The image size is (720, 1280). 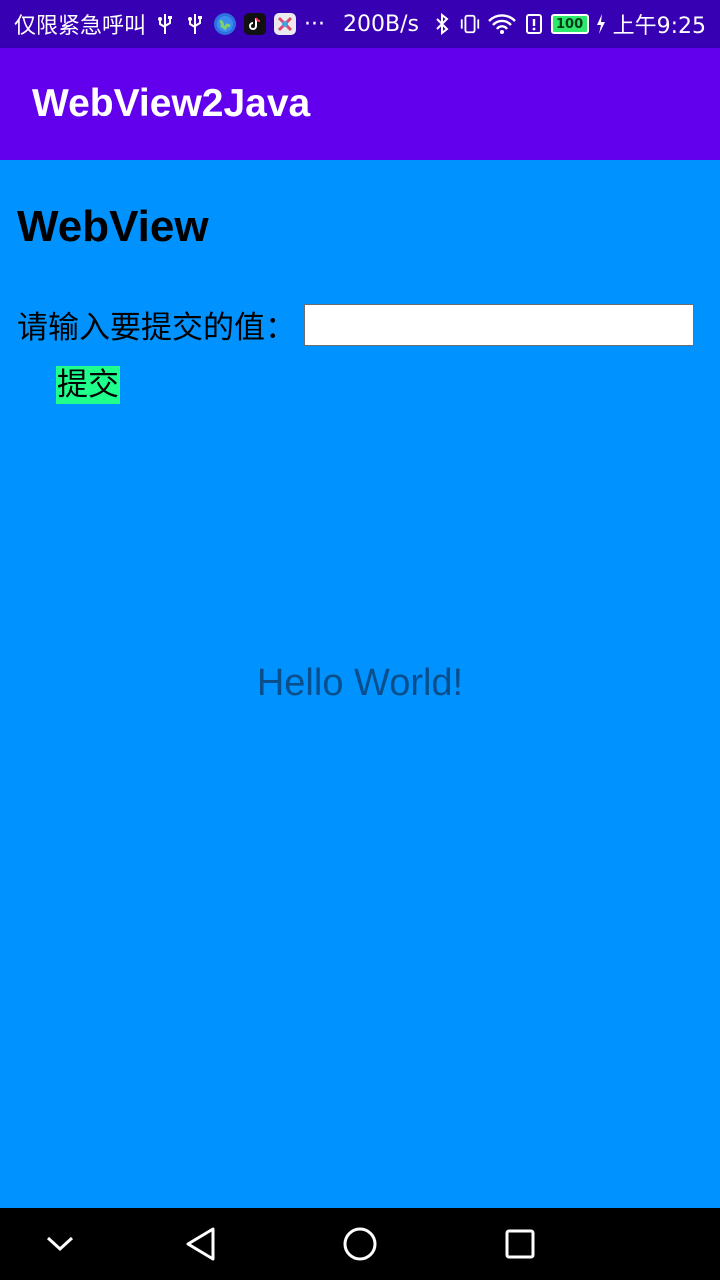 What do you see at coordinates (470, 24) in the screenshot?
I see `vibrate-icon` at bounding box center [470, 24].